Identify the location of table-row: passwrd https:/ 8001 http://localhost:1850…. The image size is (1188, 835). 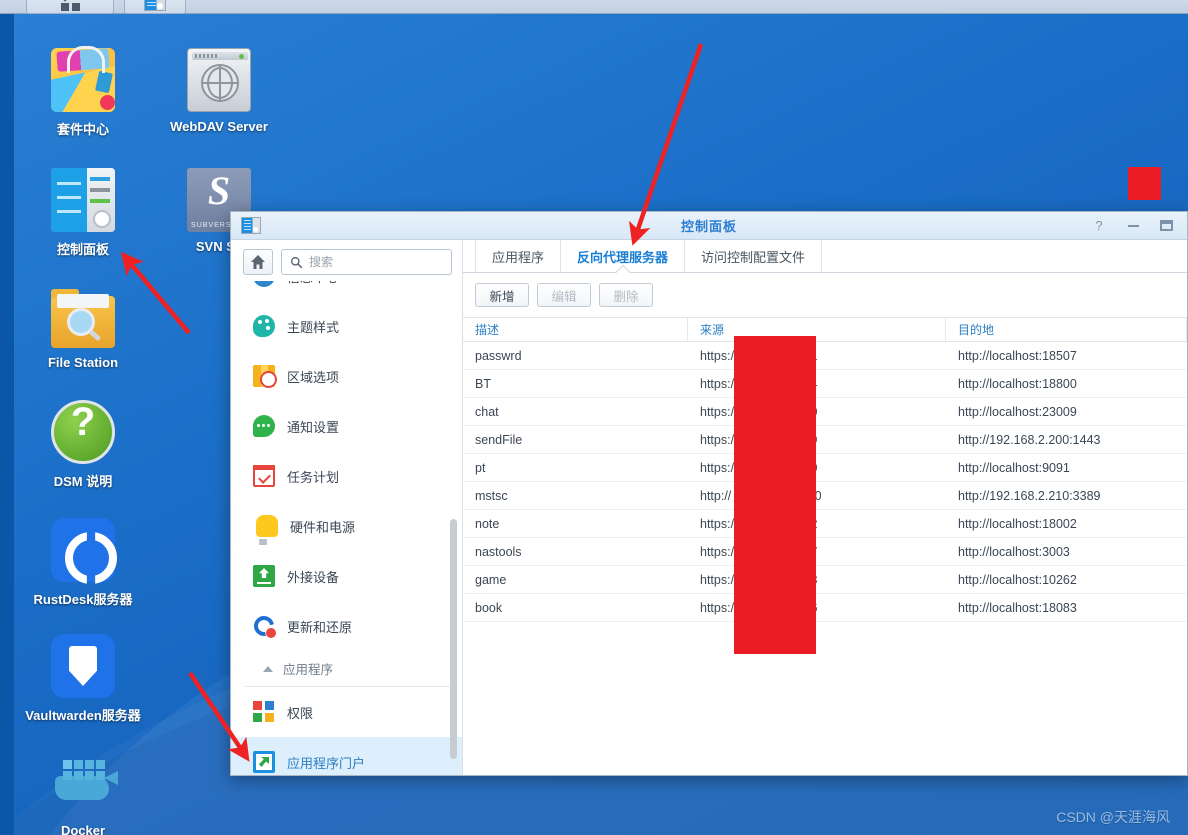
(825, 356).